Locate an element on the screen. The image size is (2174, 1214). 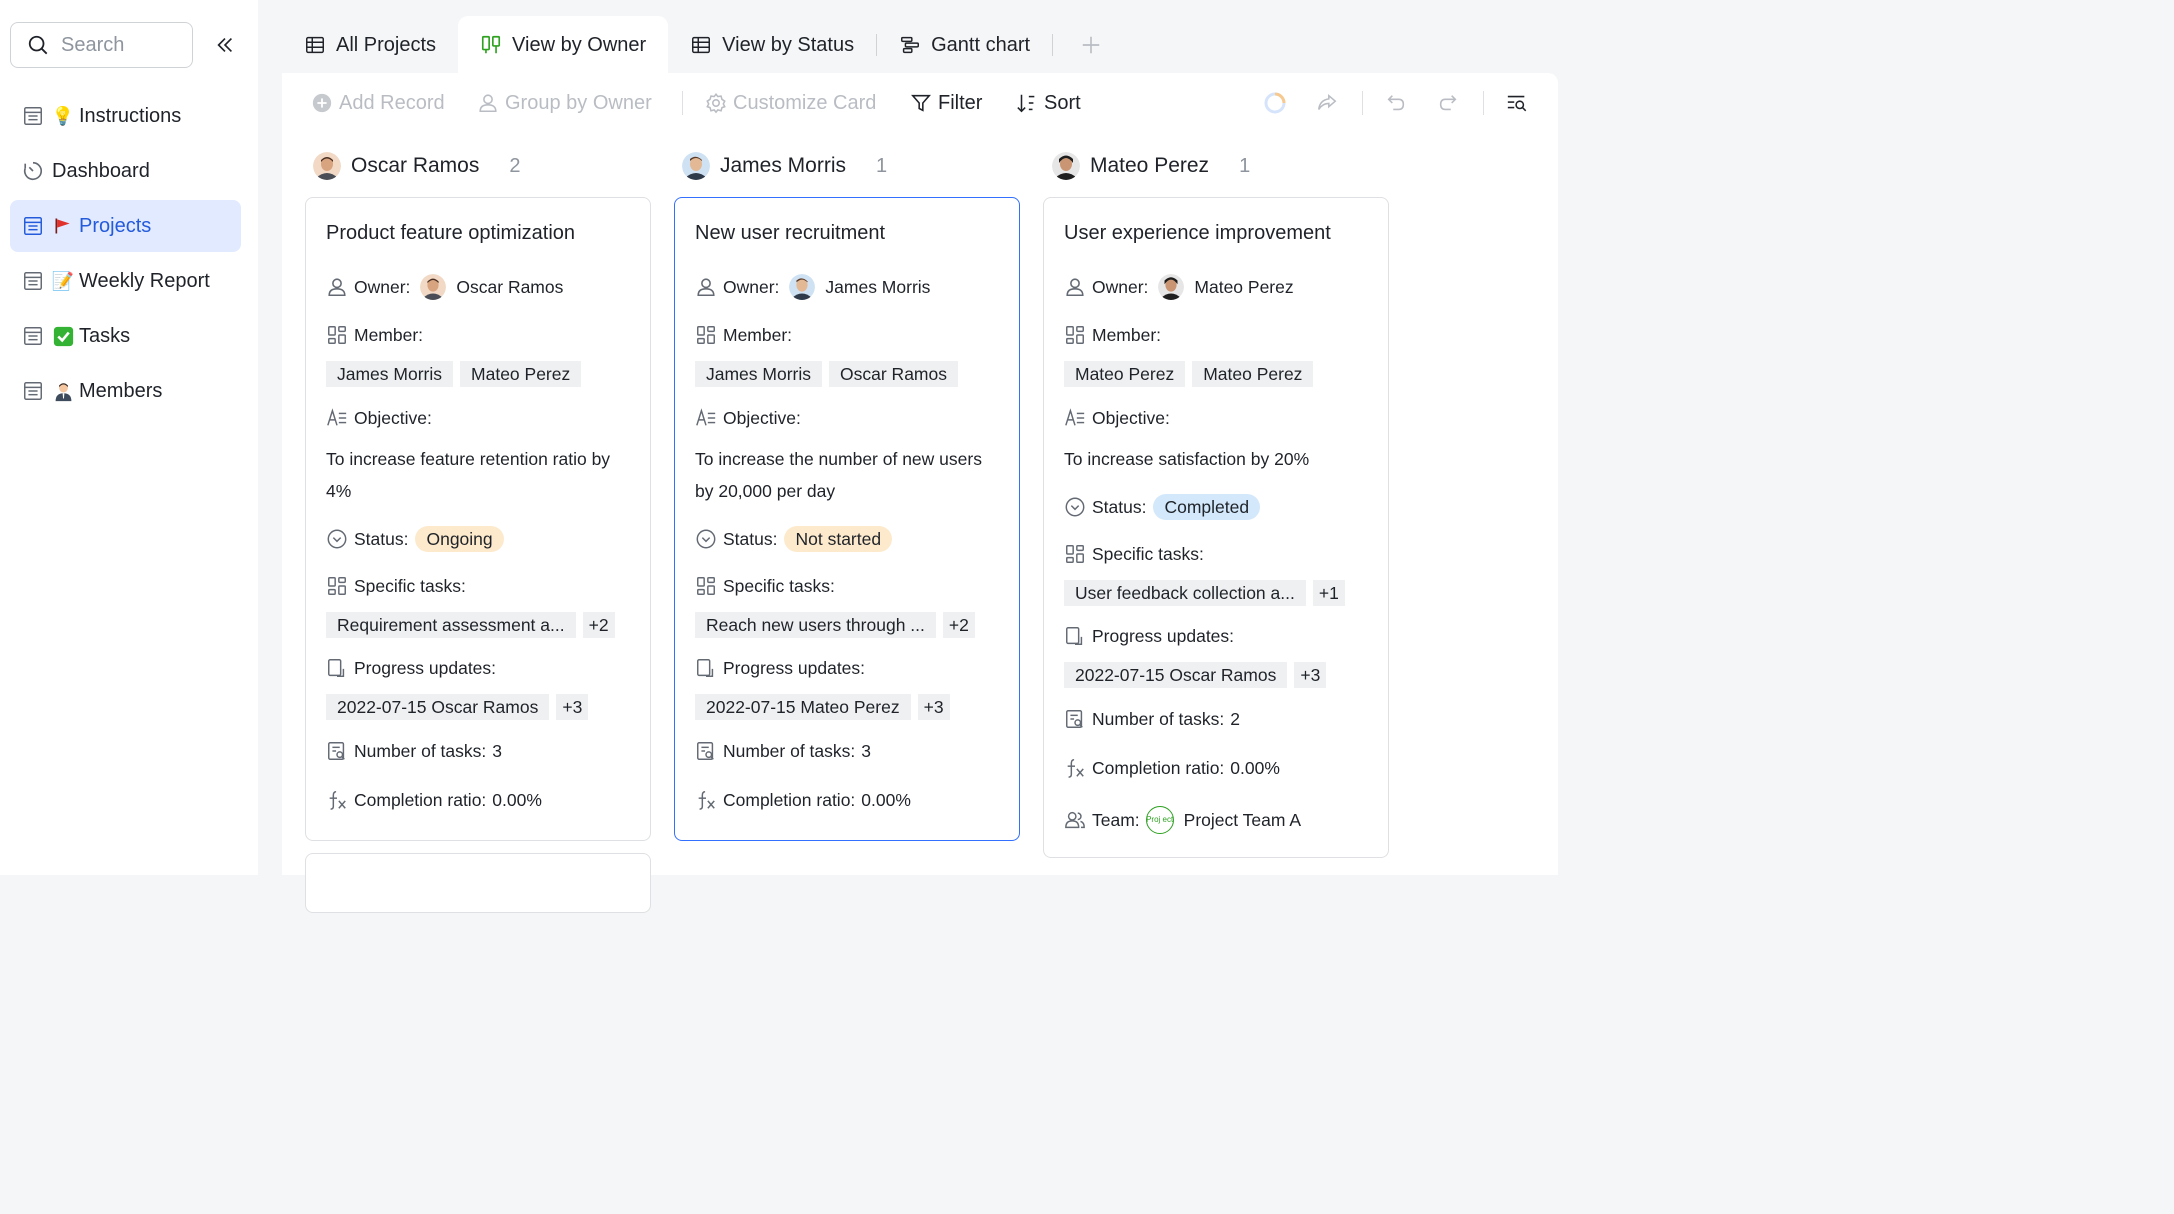
member-field: Member: is located at coordinates (374, 335).